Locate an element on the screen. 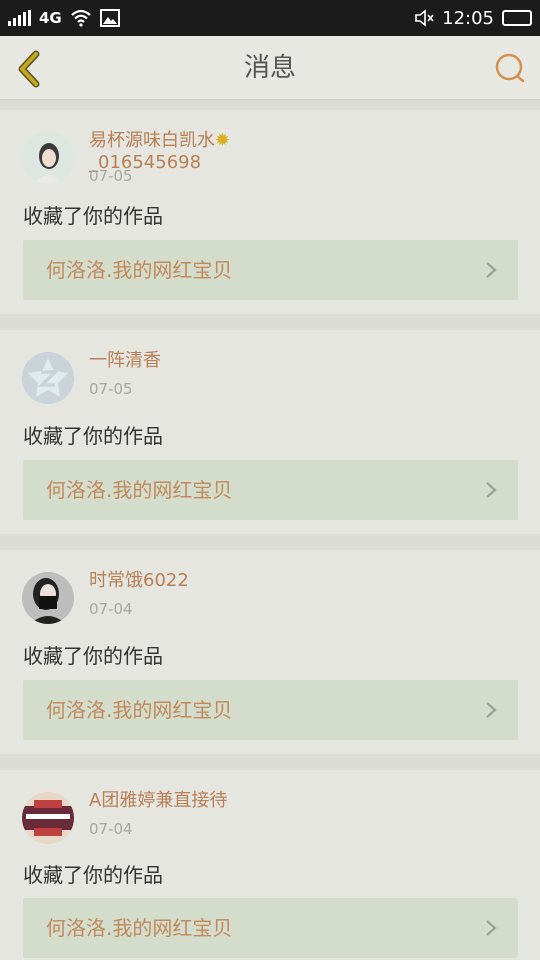  image-notification-icon is located at coordinates (109, 18).